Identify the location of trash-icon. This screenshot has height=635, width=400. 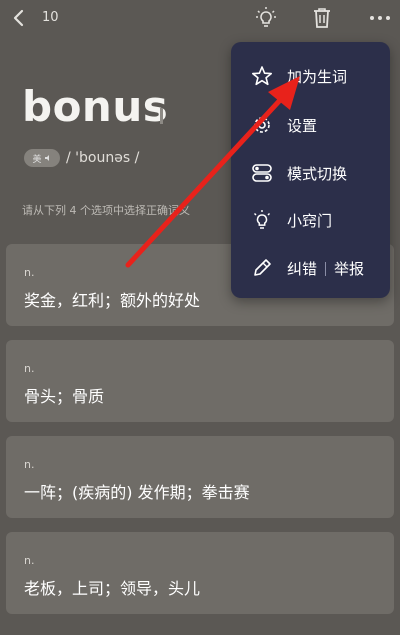
(322, 18).